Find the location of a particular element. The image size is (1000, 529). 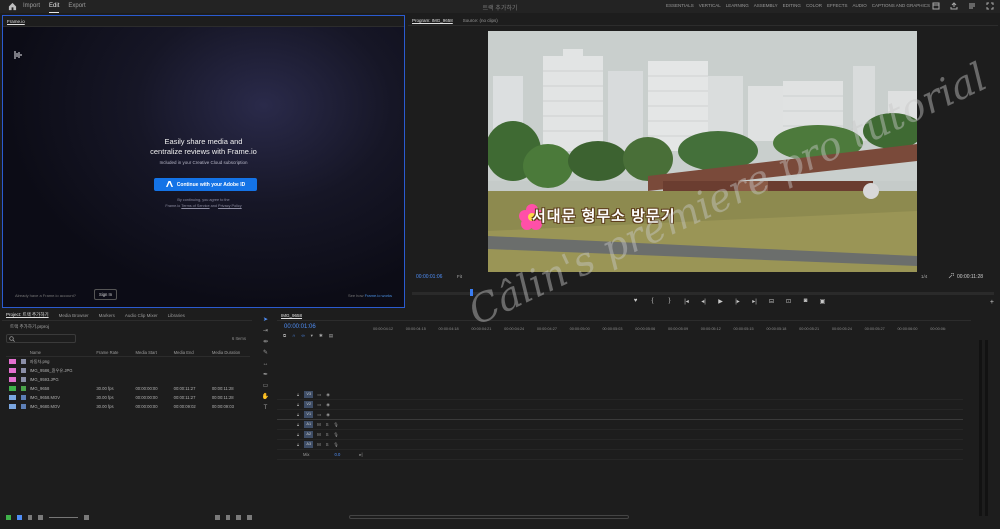

clear-icon is located at coordinates (249, 517).